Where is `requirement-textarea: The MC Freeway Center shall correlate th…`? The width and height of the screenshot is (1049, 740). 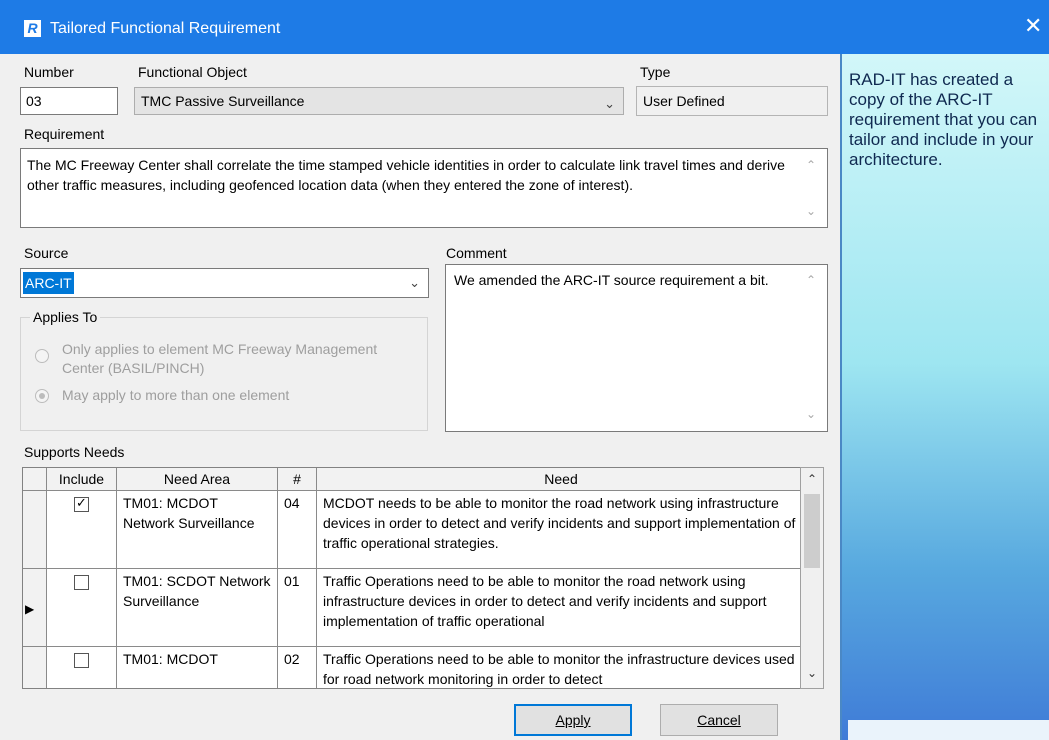 requirement-textarea: The MC Freeway Center shall correlate th… is located at coordinates (424, 188).